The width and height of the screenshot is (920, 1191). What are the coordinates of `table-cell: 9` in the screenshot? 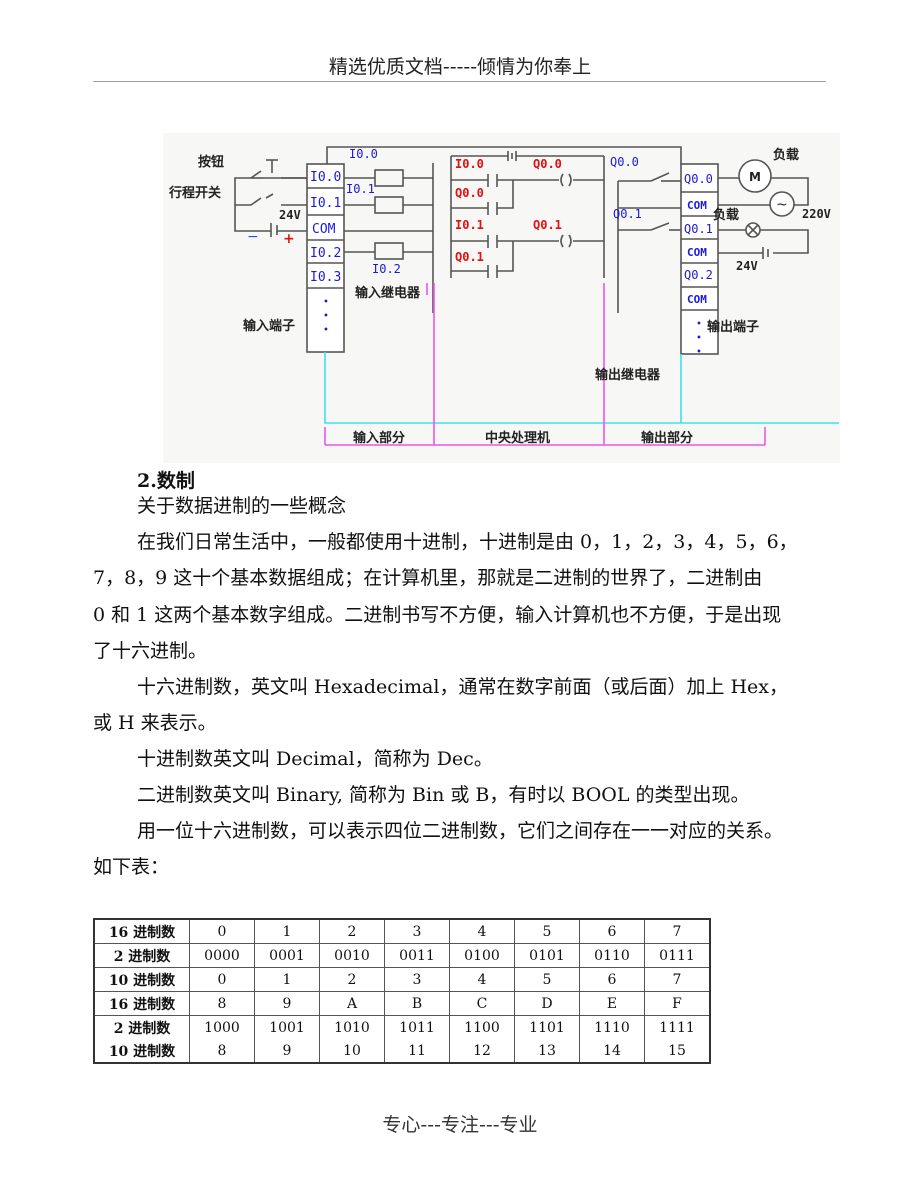 It's located at (287, 1003).